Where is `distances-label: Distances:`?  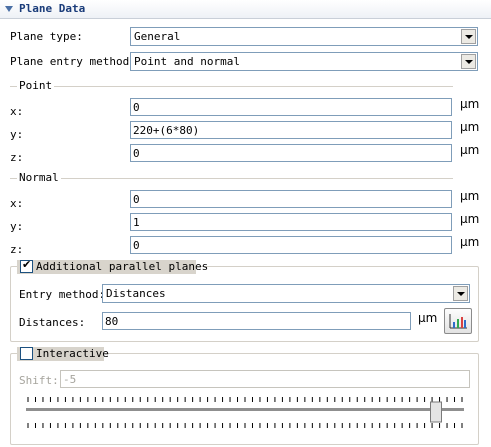 distances-label: Distances: is located at coordinates (52, 322).